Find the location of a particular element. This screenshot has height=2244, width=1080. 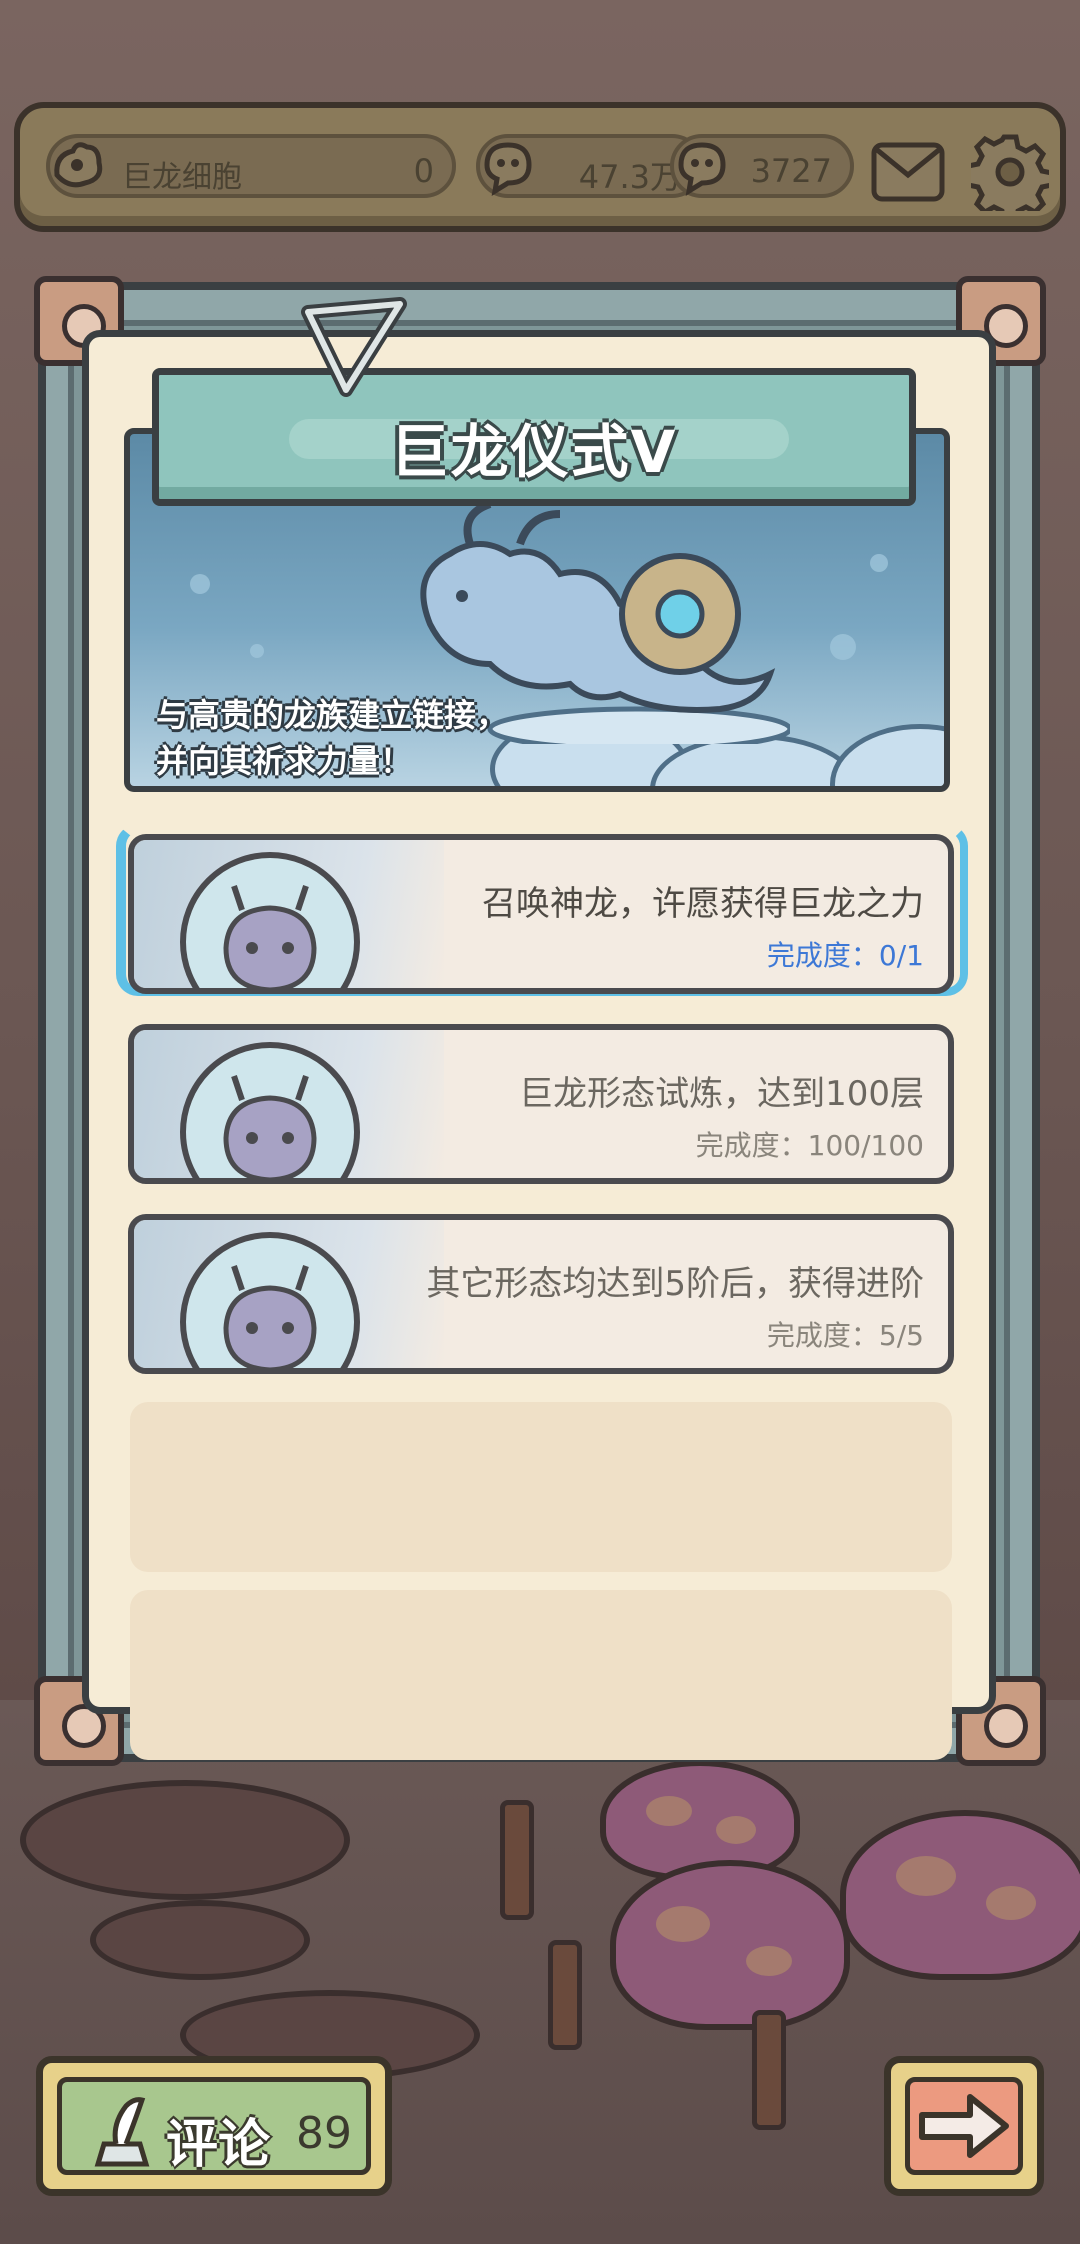

task-name: 巨龙形态试炼，达到100层 is located at coordinates (721, 1094).